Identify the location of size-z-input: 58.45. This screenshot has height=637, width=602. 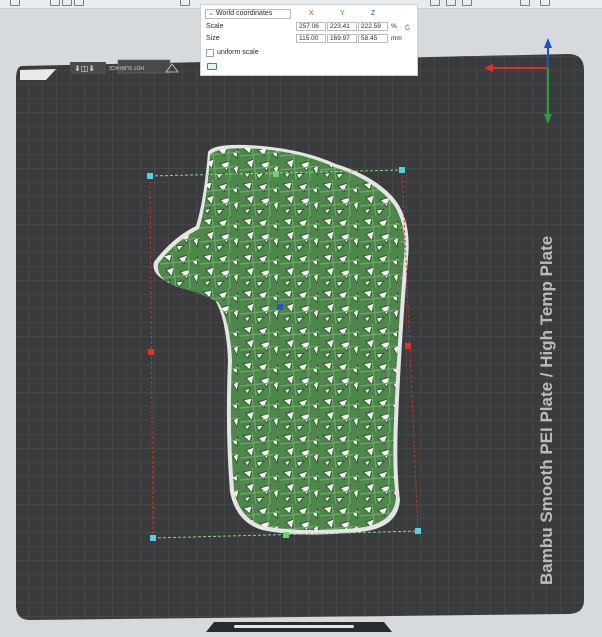
(373, 38).